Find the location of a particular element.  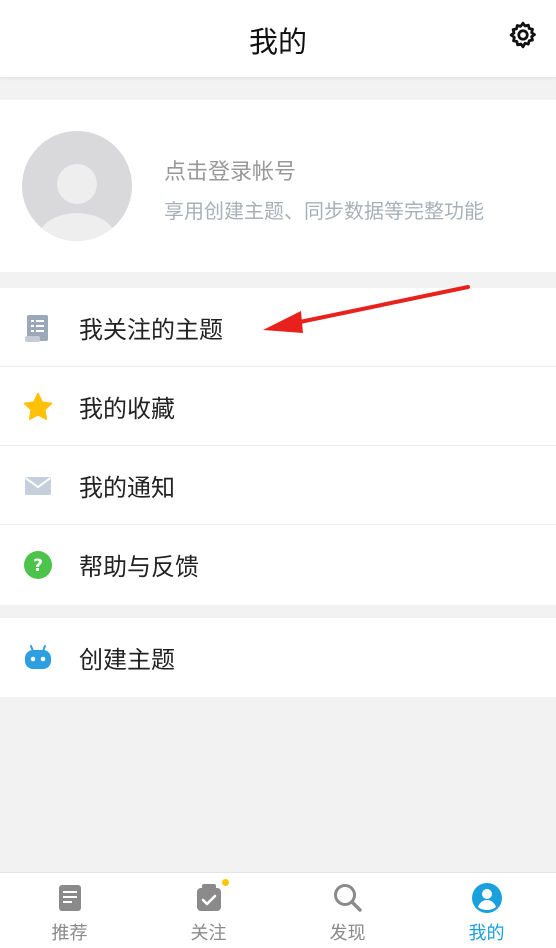

login-prompt: 点击登录帐号 is located at coordinates (230, 170).